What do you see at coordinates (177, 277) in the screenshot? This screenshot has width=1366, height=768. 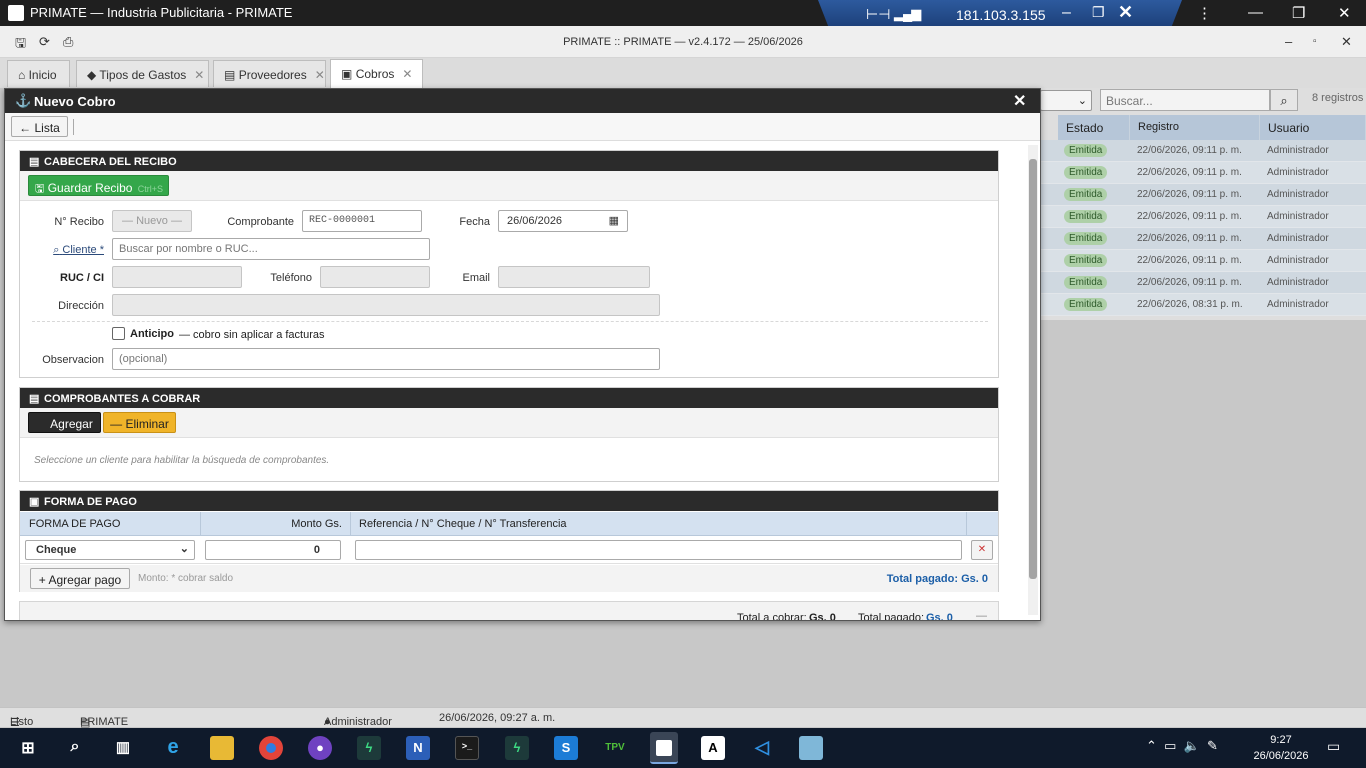 I see `ruc-field` at bounding box center [177, 277].